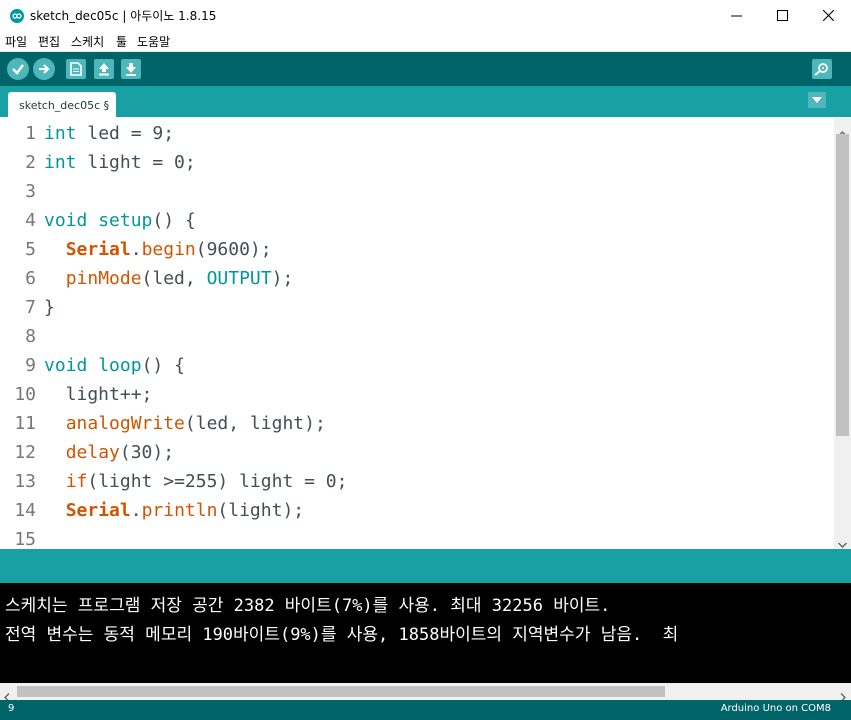 This screenshot has width=851, height=720. I want to click on close-button, so click(828, 15).